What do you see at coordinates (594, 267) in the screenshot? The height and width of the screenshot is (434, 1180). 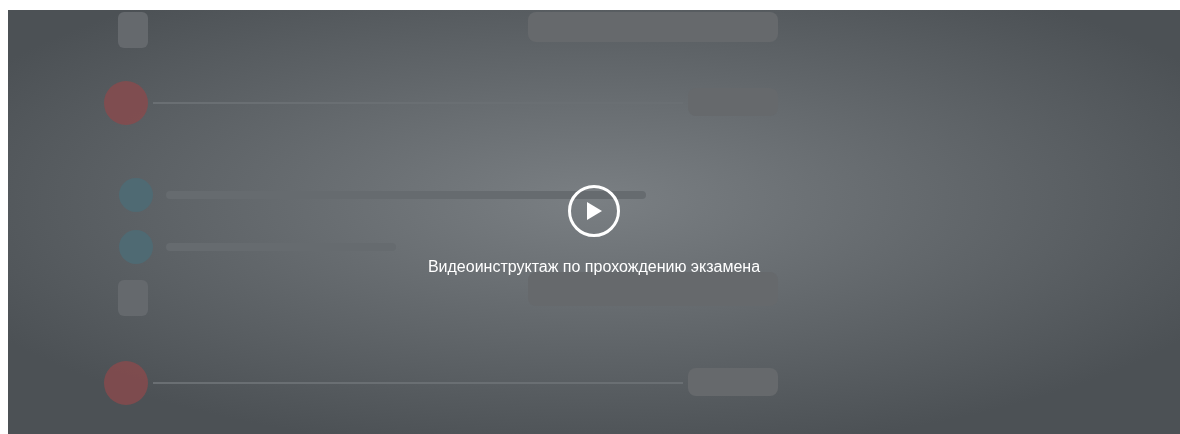 I see `video-caption: Видеоинструктаж по прохождению экзамена` at bounding box center [594, 267].